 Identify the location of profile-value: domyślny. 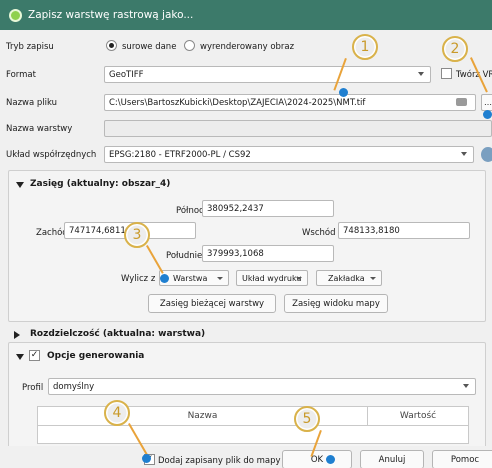
(74, 386).